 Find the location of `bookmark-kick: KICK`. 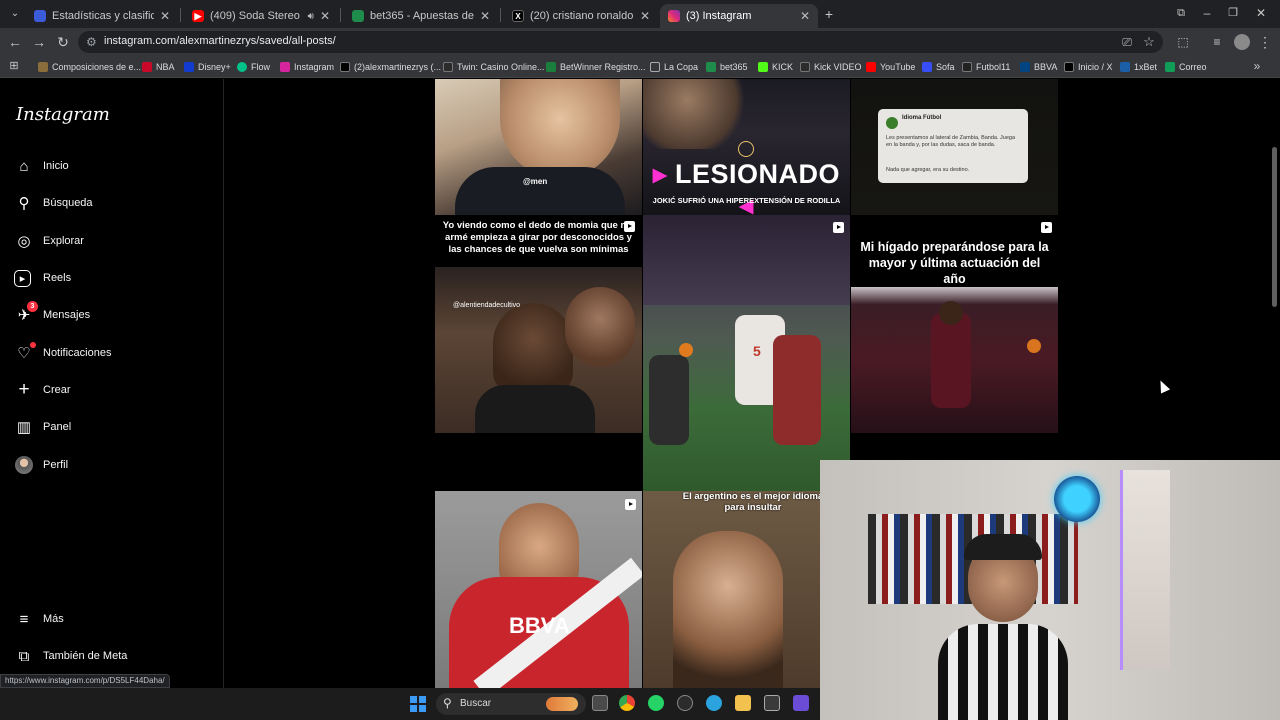

bookmark-kick: KICK is located at coordinates (775, 67).